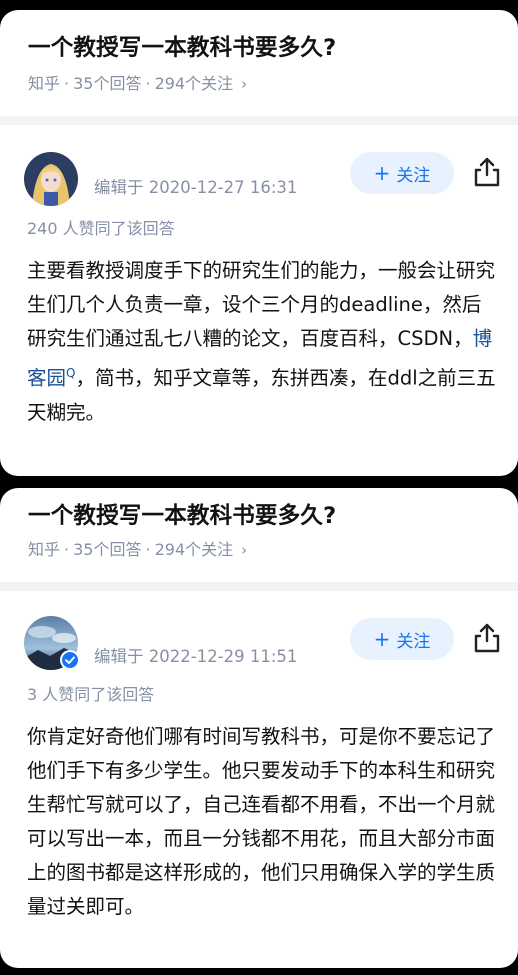 The width and height of the screenshot is (518, 975). I want to click on edited-time: 编辑于 2022-12-29 11:51, so click(196, 656).